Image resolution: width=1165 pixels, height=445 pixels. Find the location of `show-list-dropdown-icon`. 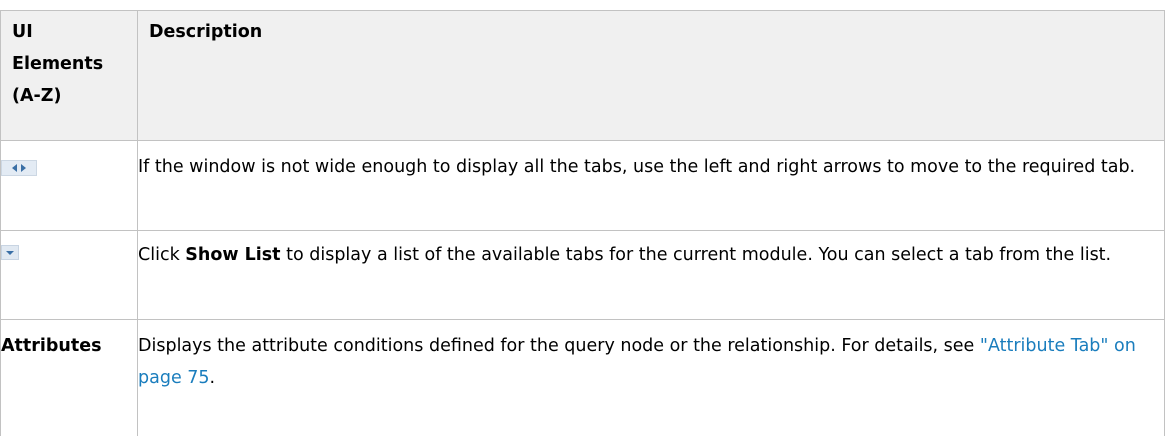

show-list-dropdown-icon is located at coordinates (10, 252).